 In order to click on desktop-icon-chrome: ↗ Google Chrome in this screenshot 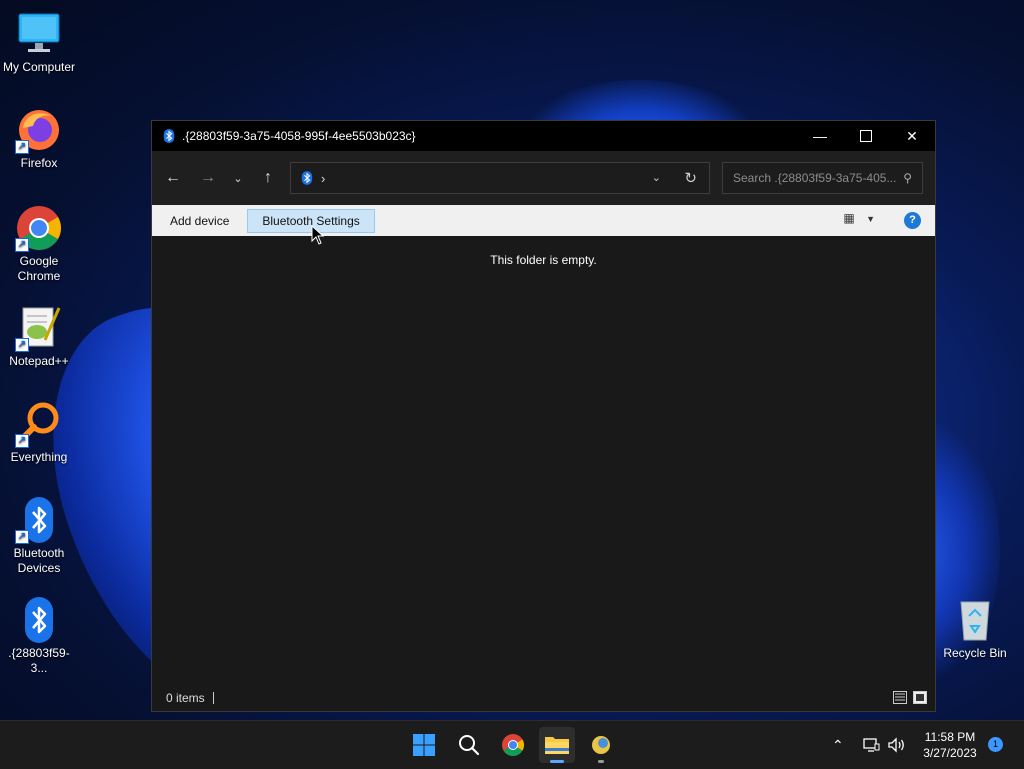, I will do `click(39, 244)`.